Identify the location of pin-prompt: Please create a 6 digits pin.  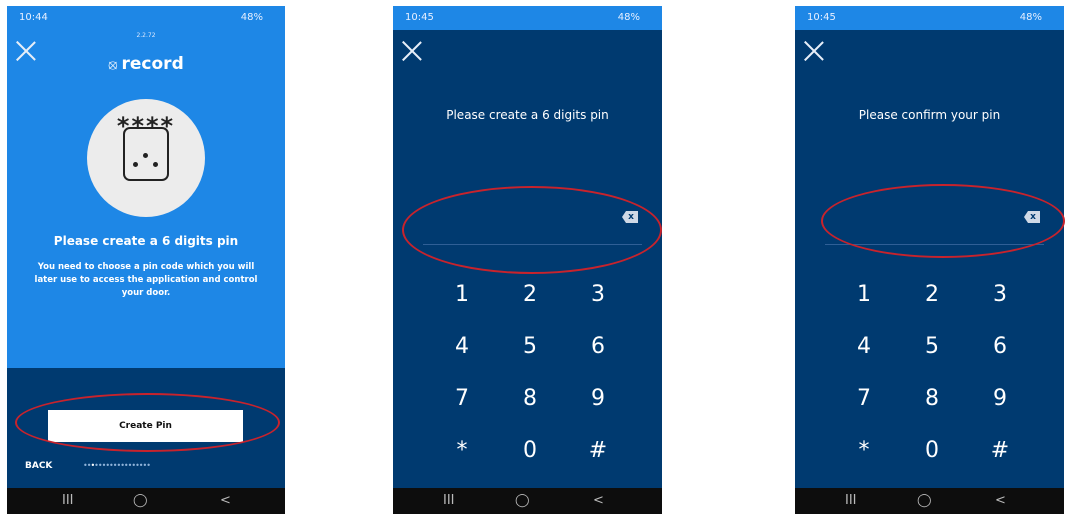
(527, 115).